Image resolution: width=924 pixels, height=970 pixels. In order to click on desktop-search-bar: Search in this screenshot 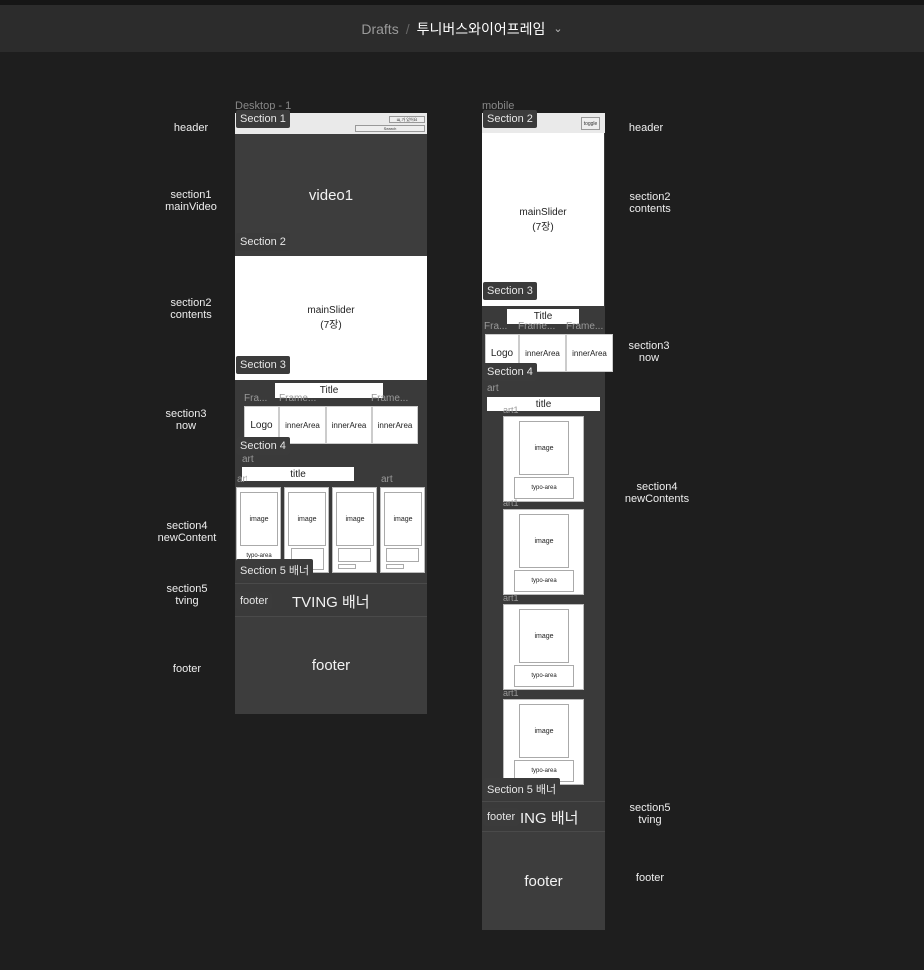, I will do `click(390, 128)`.